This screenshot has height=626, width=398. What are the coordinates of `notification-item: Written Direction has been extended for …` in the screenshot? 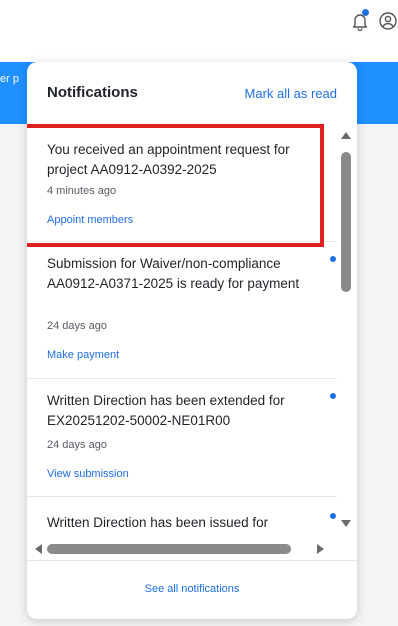 It's located at (182, 438).